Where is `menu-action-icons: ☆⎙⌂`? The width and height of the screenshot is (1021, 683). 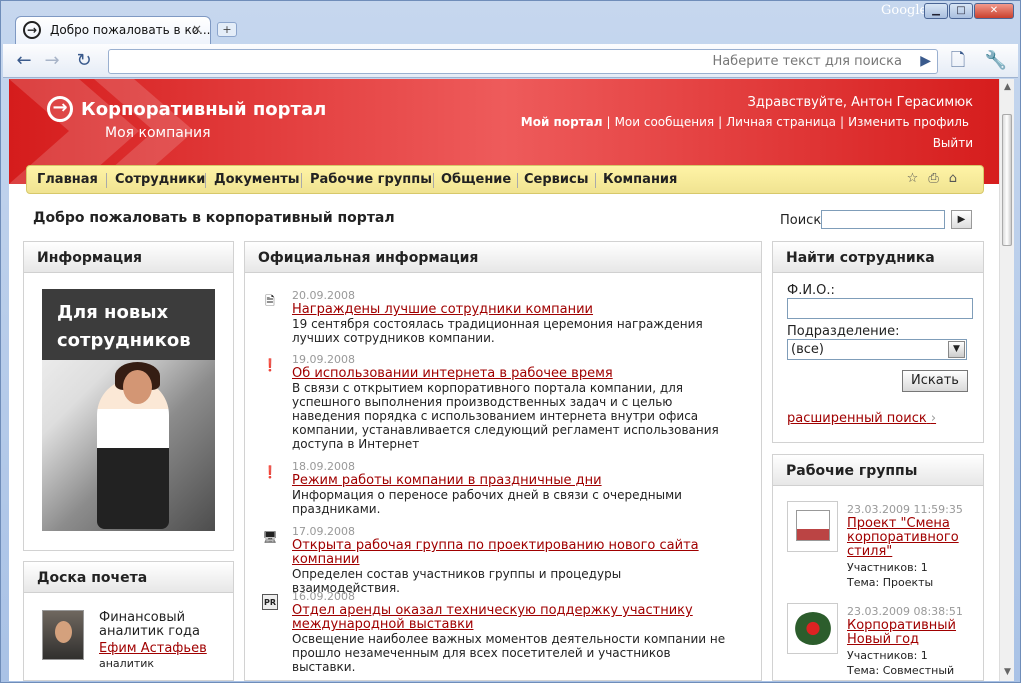 menu-action-icons: ☆⎙⌂ is located at coordinates (937, 178).